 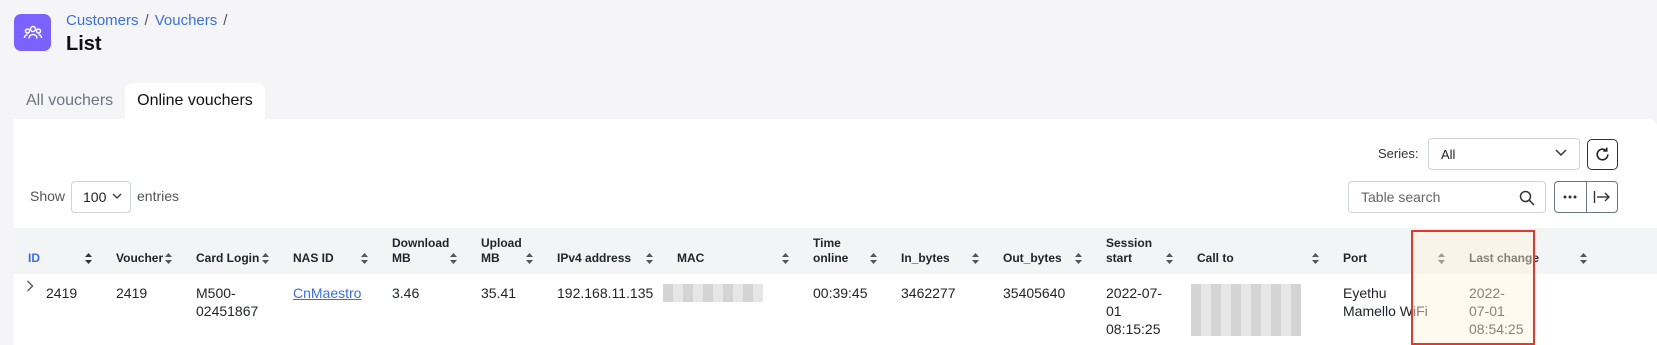 What do you see at coordinates (843, 251) in the screenshot?
I see `column-header-time-online: Time online` at bounding box center [843, 251].